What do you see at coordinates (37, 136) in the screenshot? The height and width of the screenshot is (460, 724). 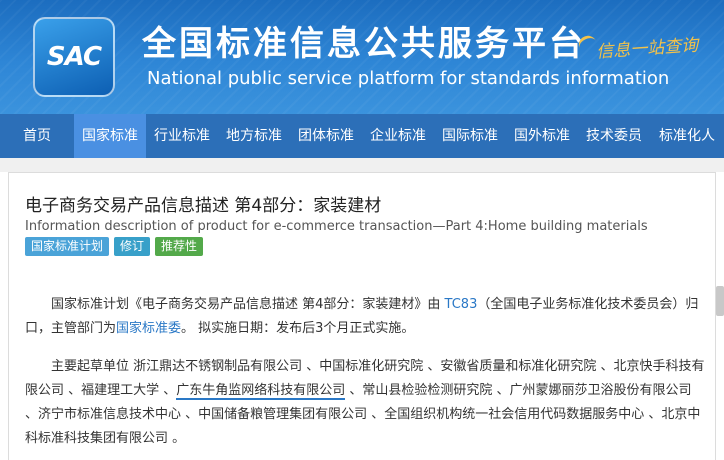 I see `nav-item-home: 首页` at bounding box center [37, 136].